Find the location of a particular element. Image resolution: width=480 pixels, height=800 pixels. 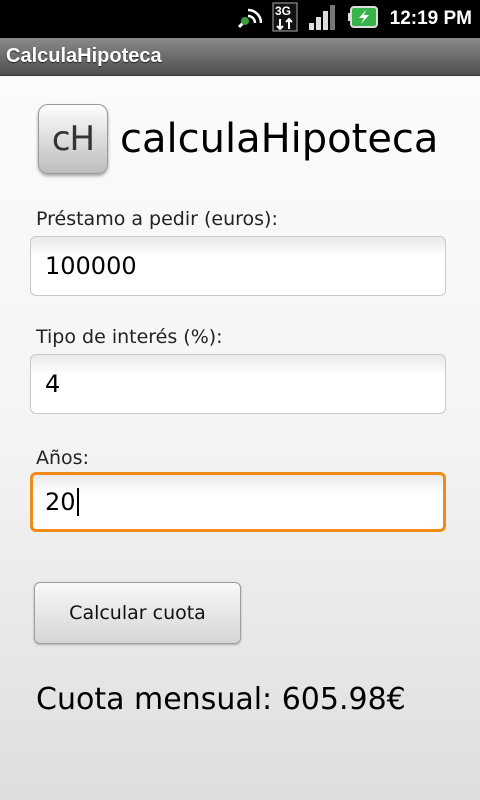

loan-amount-value: 100000 is located at coordinates (91, 266).